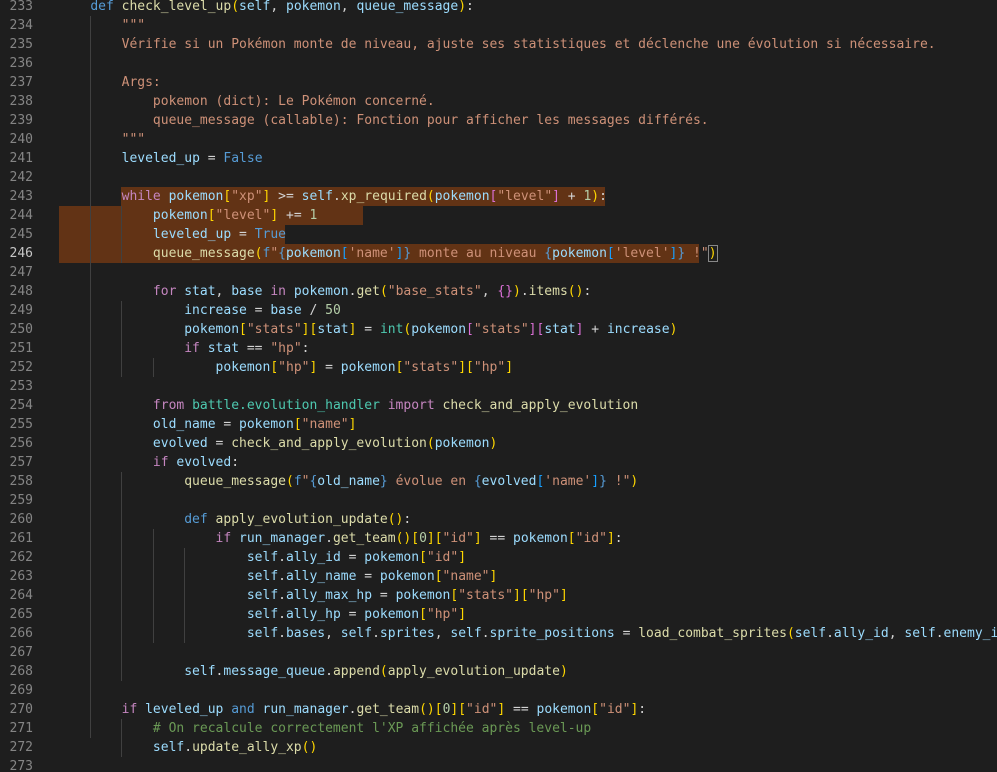 The width and height of the screenshot is (997, 772). Describe the element at coordinates (498, 177) in the screenshot. I see `code-line: 242` at that location.